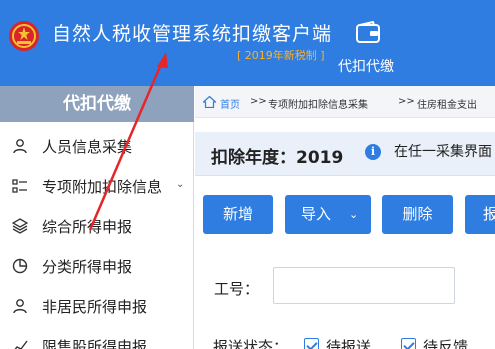 This screenshot has height=349, width=495. What do you see at coordinates (417, 214) in the screenshot?
I see `delete-button: 删除` at bounding box center [417, 214].